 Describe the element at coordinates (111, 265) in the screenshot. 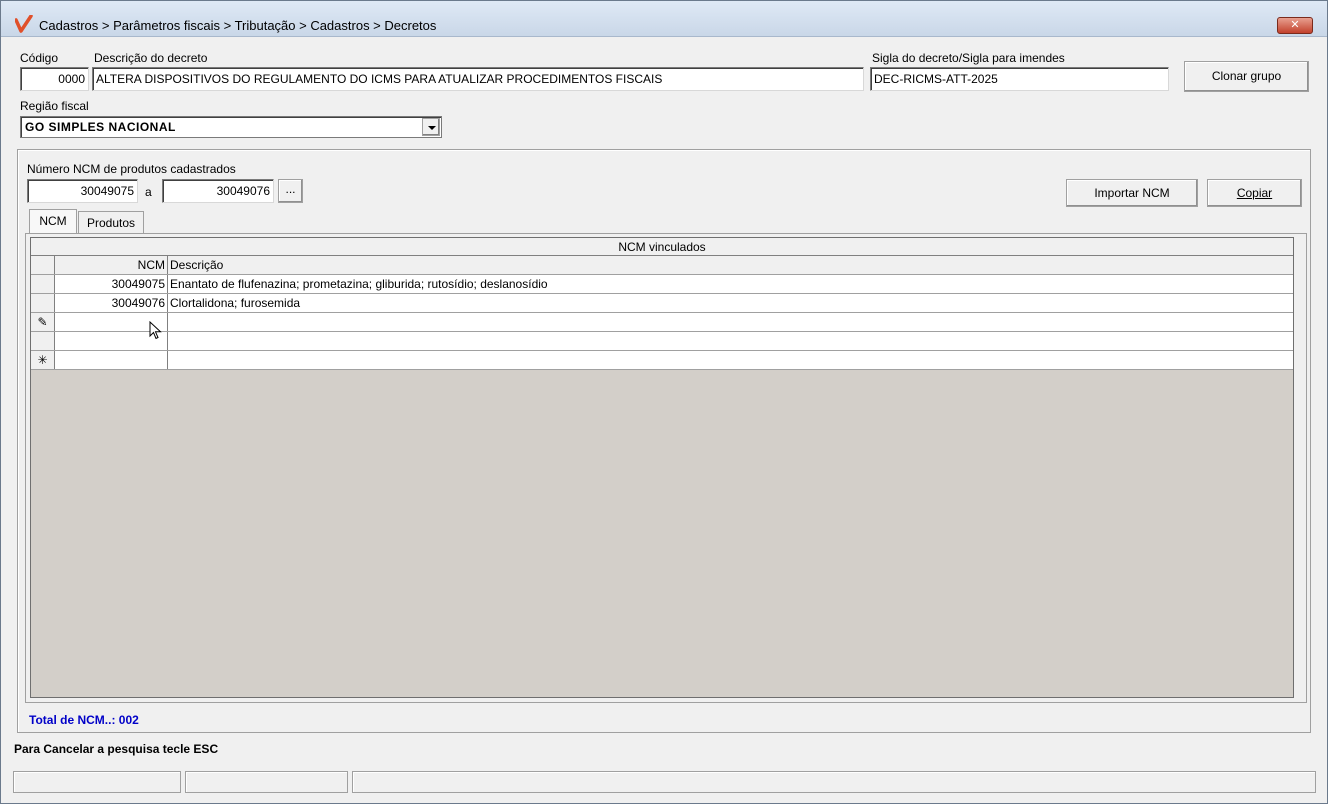

I see `column-header-ncm: NCM` at that location.